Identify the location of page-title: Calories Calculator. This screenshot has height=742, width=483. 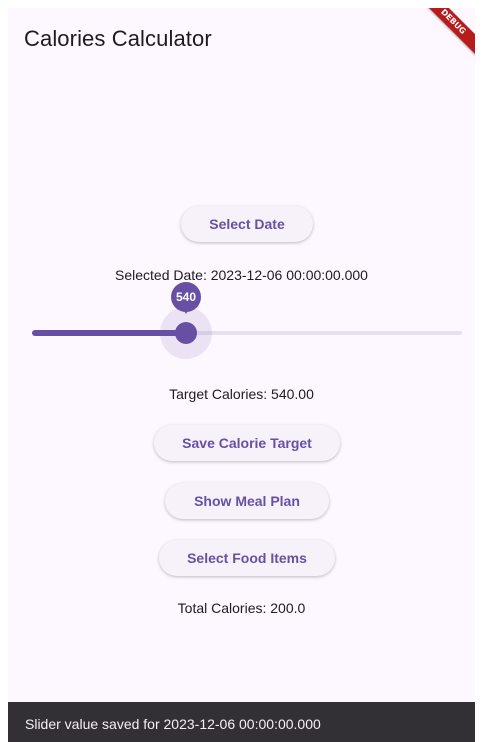
(118, 38).